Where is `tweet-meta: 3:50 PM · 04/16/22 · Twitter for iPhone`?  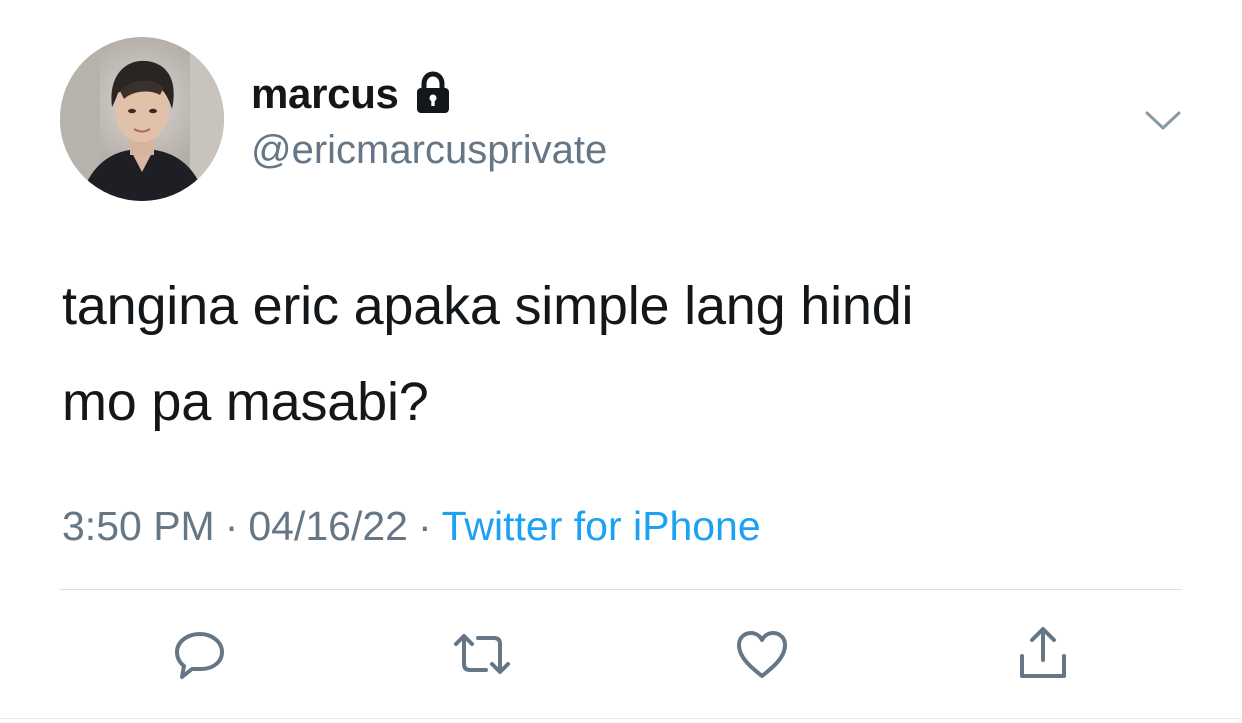
tweet-meta: 3:50 PM · 04/16/22 · Twitter for iPhone is located at coordinates (411, 526).